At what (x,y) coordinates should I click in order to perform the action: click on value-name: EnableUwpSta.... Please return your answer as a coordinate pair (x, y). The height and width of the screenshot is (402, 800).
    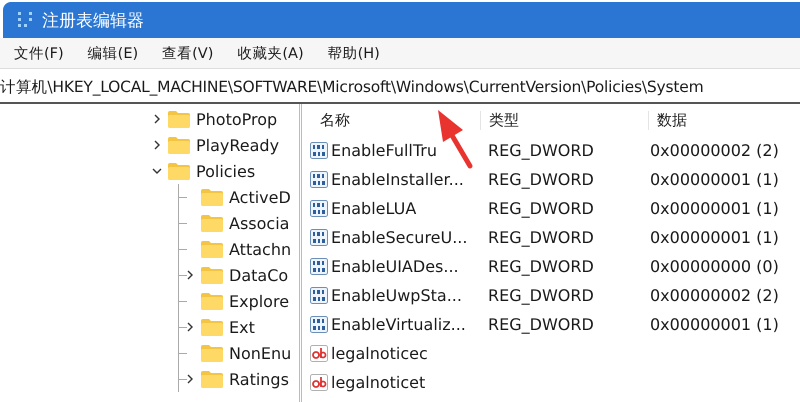
    Looking at the image, I should click on (396, 295).